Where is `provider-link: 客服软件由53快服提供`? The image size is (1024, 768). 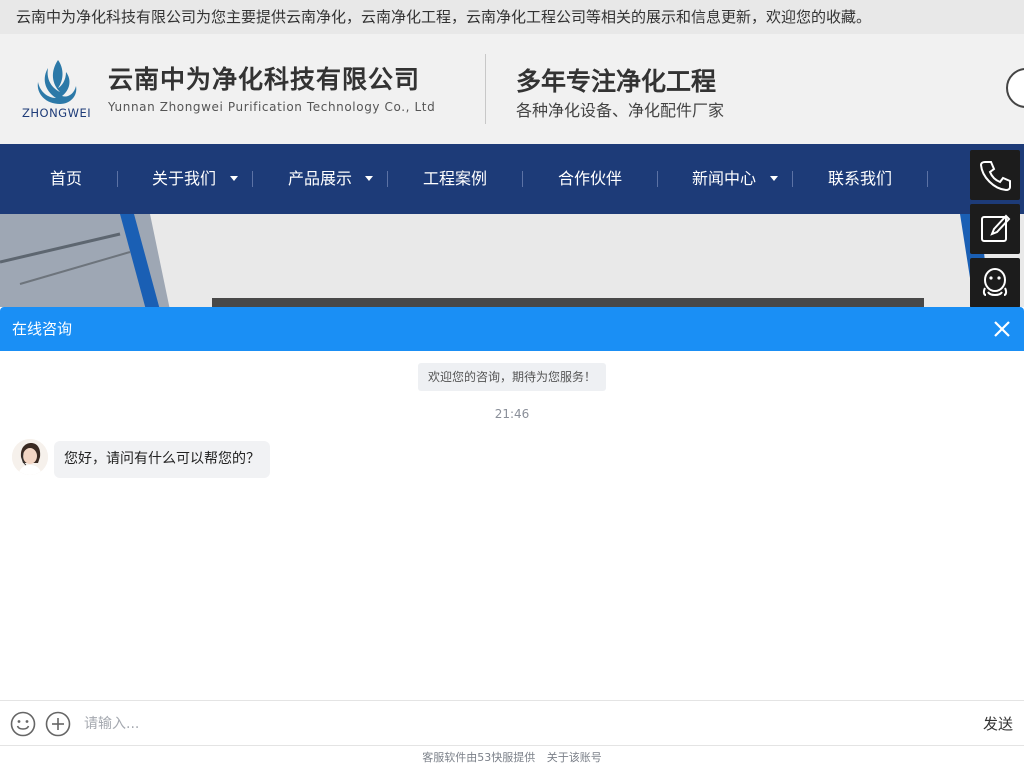 provider-link: 客服软件由53快服提供 is located at coordinates (478, 757).